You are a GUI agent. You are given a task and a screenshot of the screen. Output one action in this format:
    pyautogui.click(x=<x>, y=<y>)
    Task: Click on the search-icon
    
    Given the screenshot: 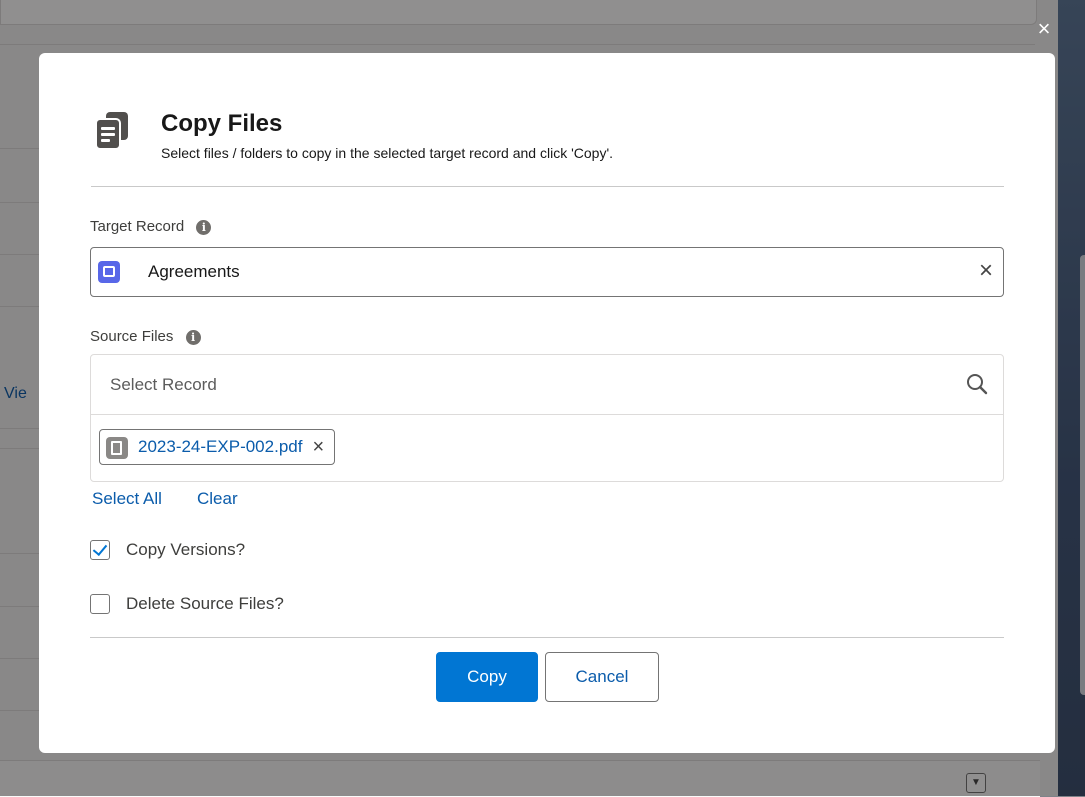 What is the action you would take?
    pyautogui.click(x=977, y=384)
    